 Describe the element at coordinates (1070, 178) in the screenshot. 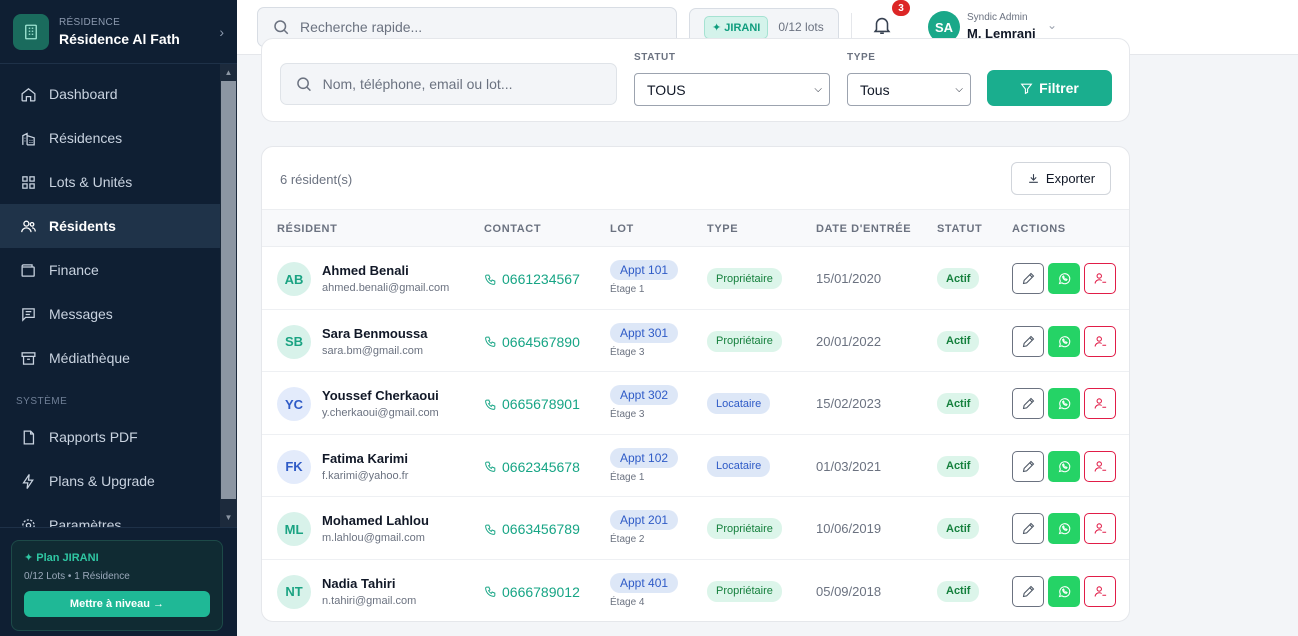

I see `export-button-label: Exporter` at that location.